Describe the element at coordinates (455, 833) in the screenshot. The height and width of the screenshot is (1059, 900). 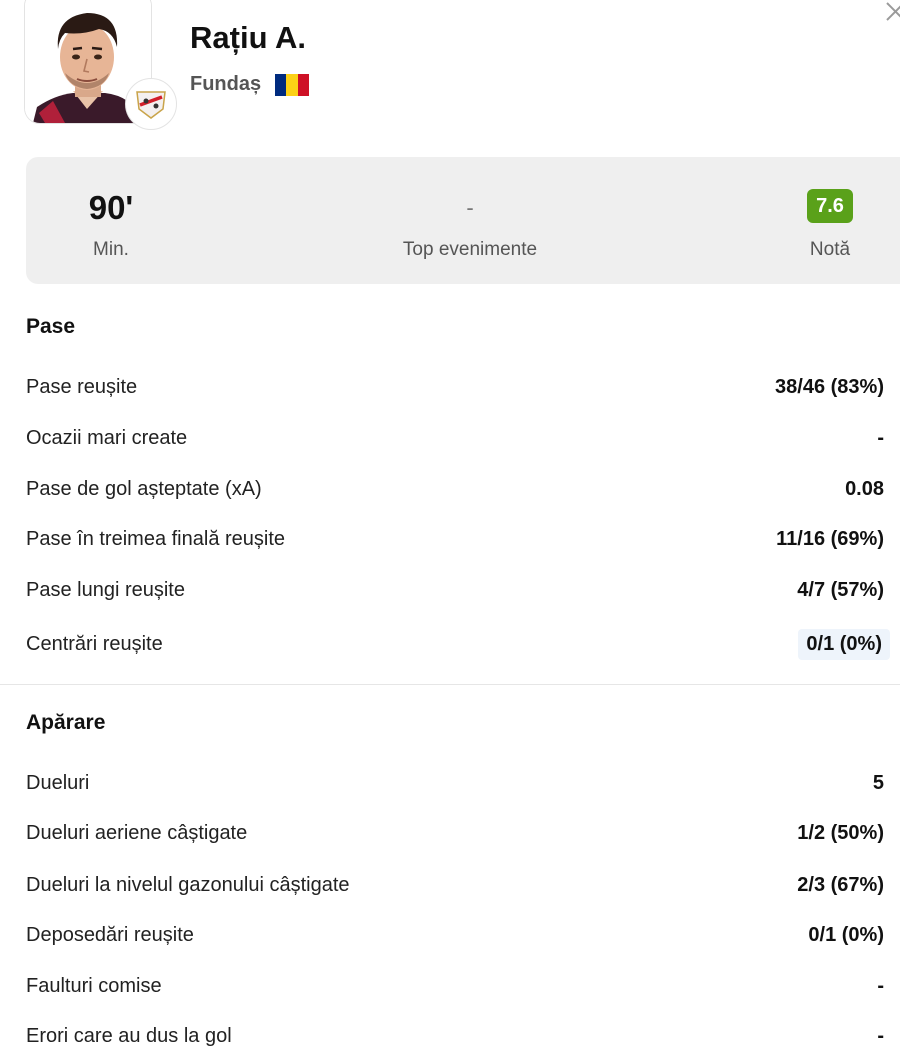
I see `stat-row: Dueluri aeriene câștigate 1/2 (50%)` at that location.